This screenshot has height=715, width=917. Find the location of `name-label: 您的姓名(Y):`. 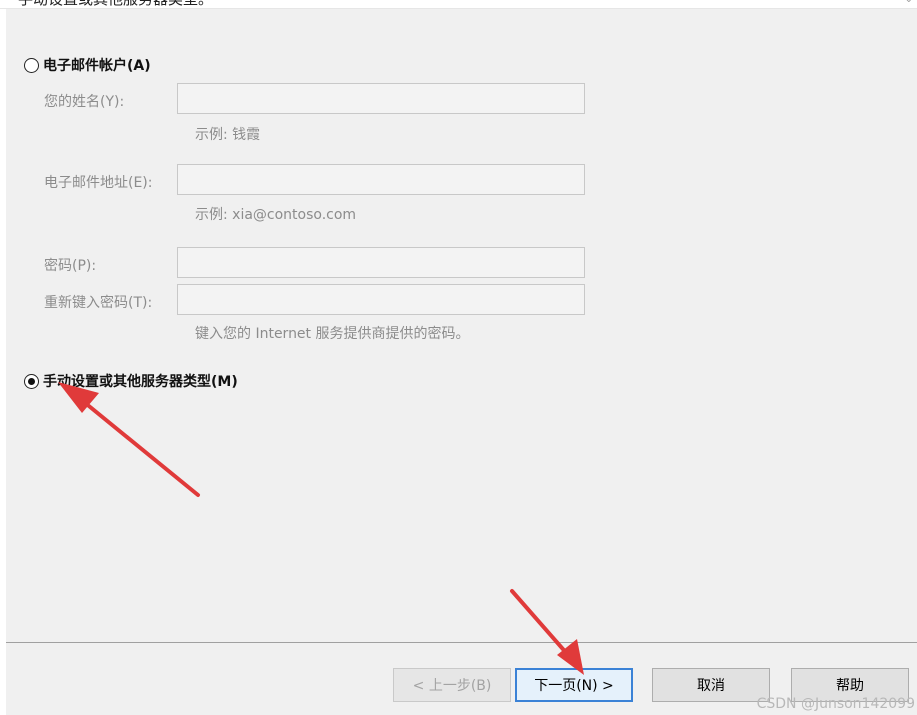

name-label: 您的姓名(Y): is located at coordinates (84, 102).